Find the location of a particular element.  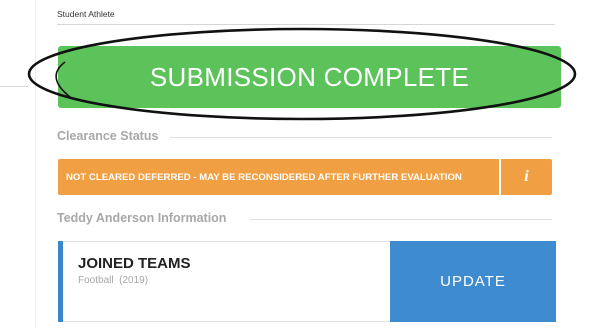

info-icon-glyph: i is located at coordinates (526, 176).